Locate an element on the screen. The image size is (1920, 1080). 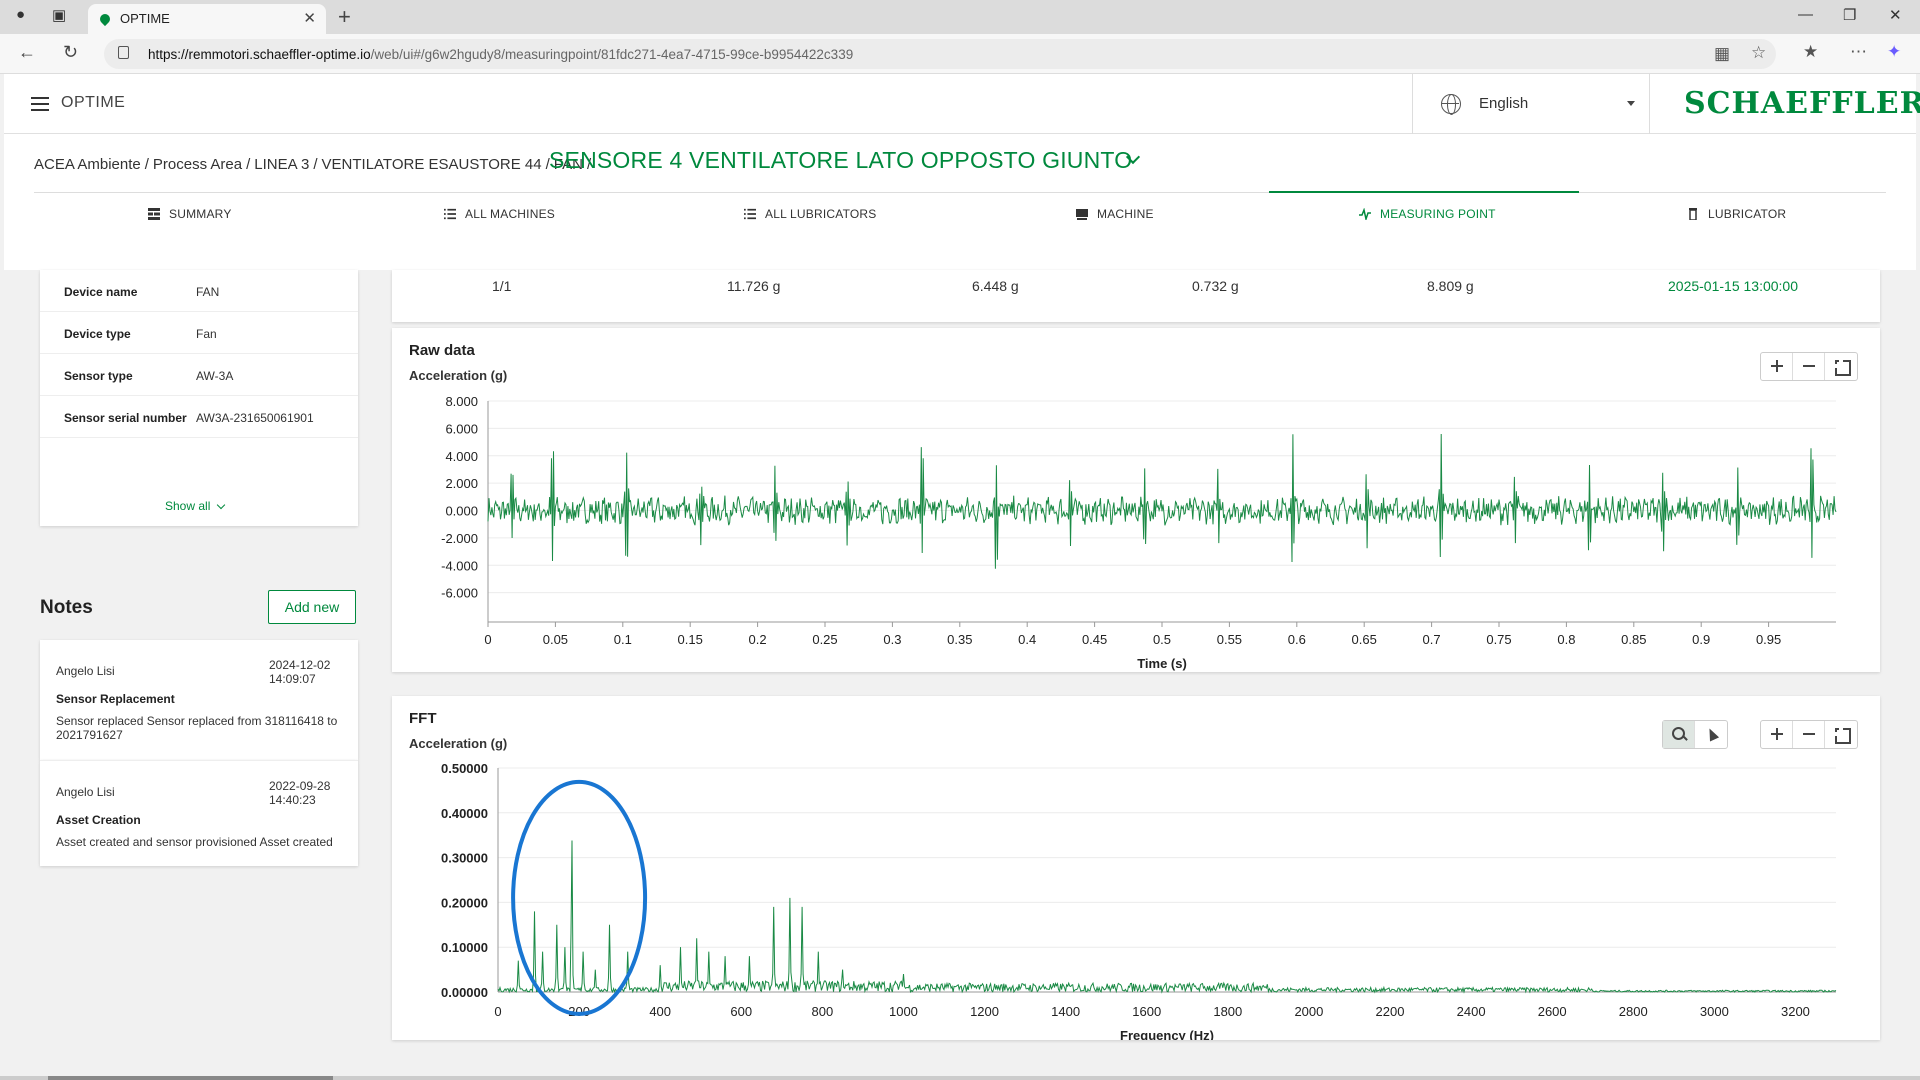
x-tick-label: 1600 is located at coordinates (1146, 1011).